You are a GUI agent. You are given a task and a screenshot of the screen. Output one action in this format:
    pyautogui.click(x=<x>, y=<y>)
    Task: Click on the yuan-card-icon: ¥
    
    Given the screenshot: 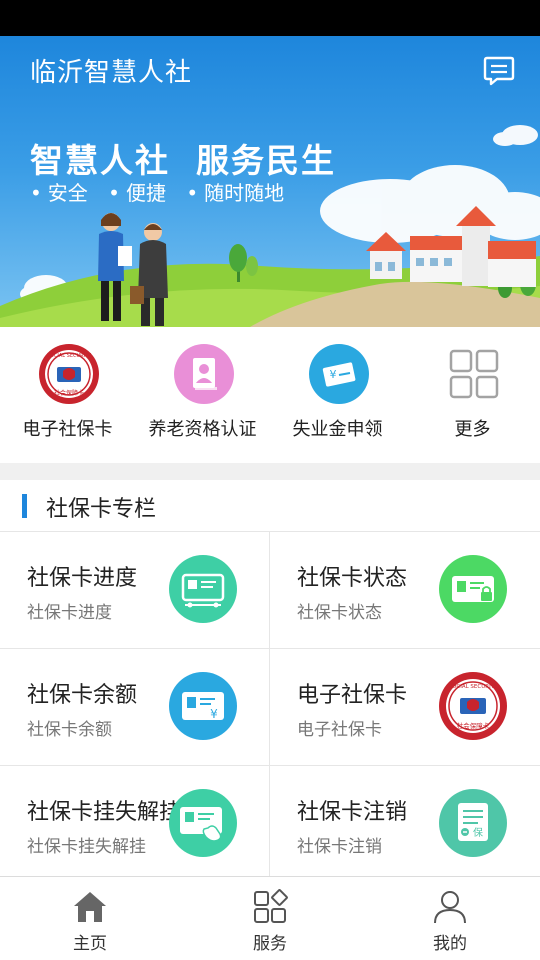 What is the action you would take?
    pyautogui.click(x=339, y=374)
    